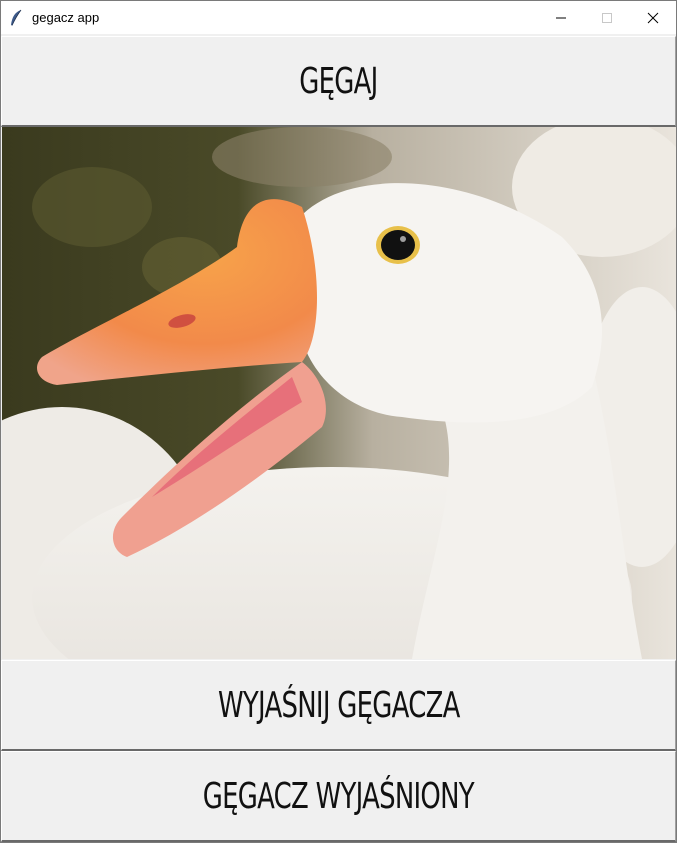  I want to click on gegaj-button: GĘGAJ, so click(338, 81).